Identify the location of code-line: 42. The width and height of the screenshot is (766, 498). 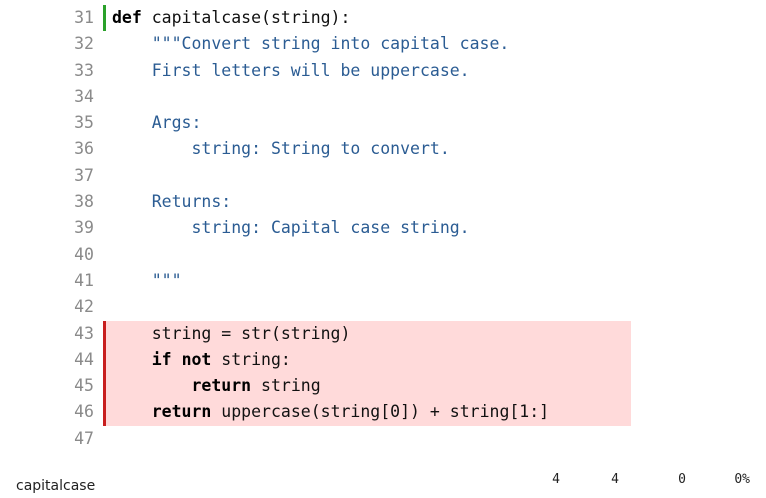
(383, 307).